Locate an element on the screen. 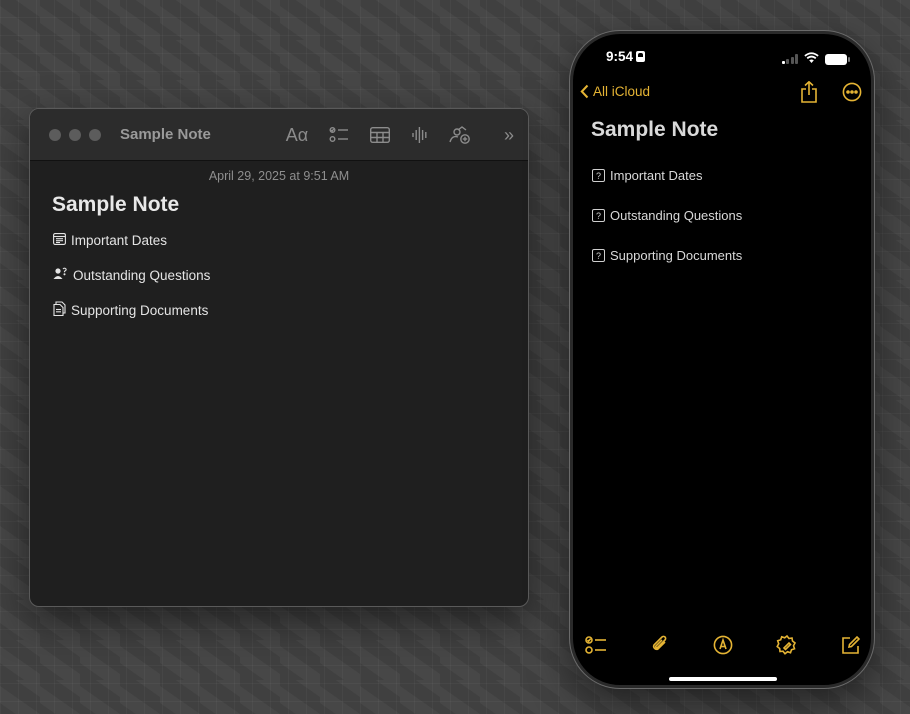 The image size is (910, 714). list-item: ? Supporting Documents is located at coordinates (667, 255).